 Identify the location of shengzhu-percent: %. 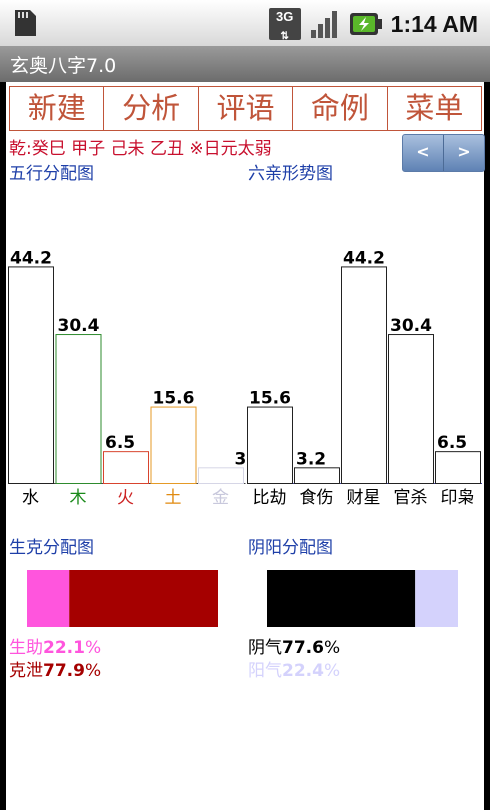
(93, 648).